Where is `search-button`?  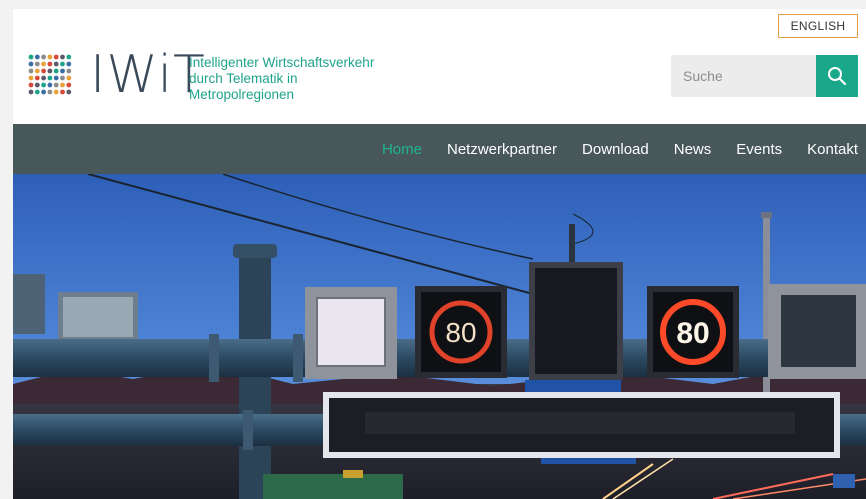 search-button is located at coordinates (837, 76).